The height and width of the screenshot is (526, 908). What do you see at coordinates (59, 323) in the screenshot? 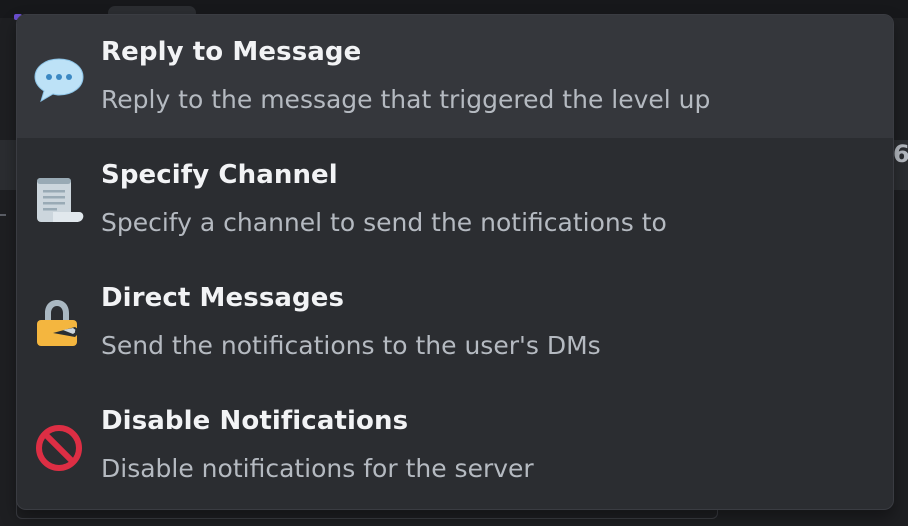
I see `locked-with-pen-icon` at bounding box center [59, 323].